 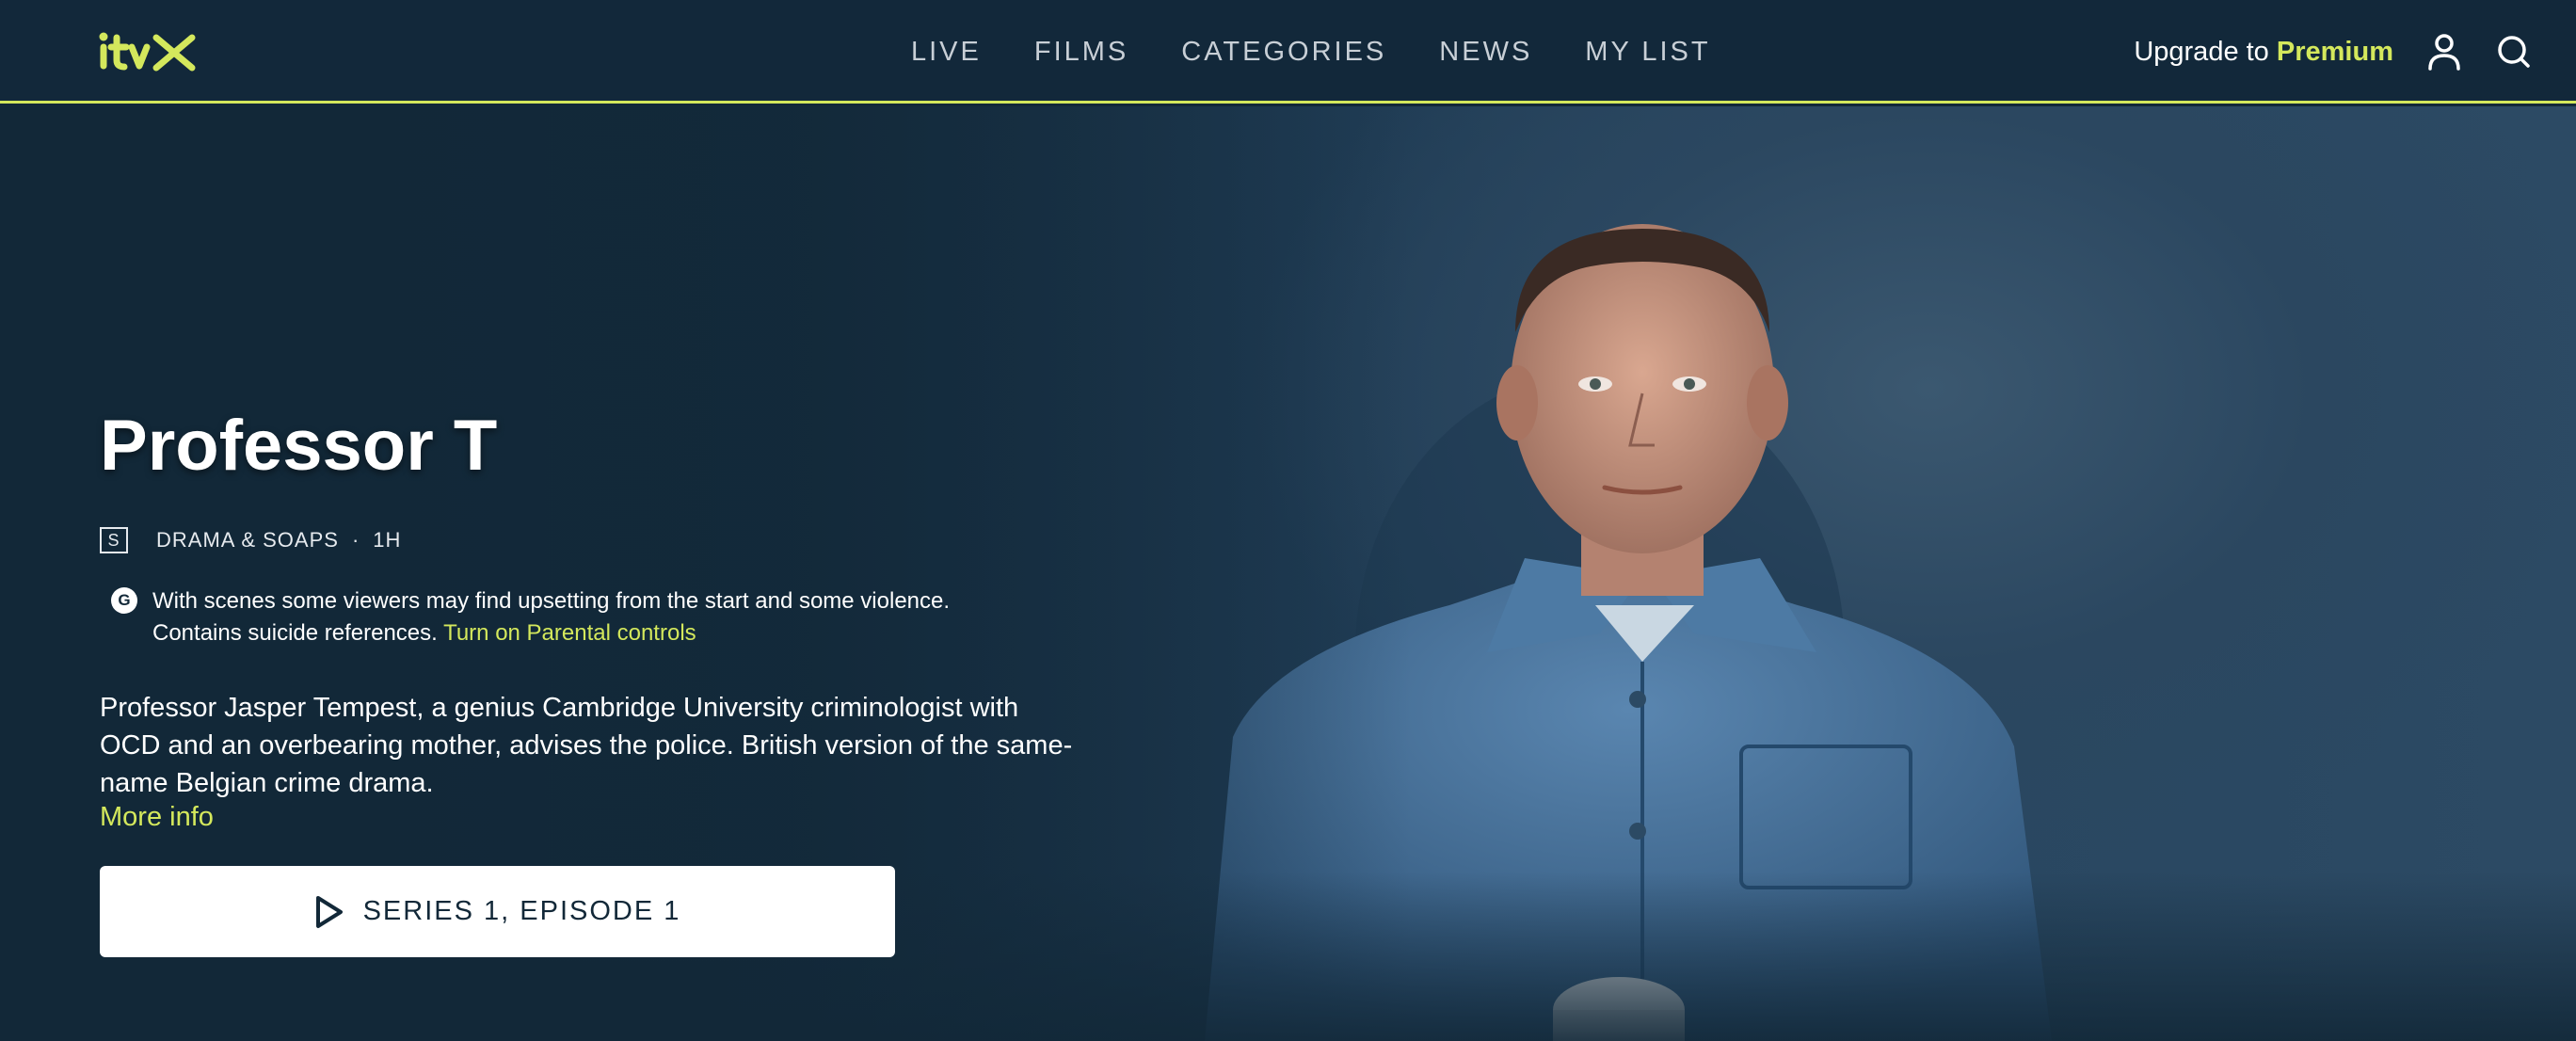 I want to click on guidance-line-2: Contains suicide references., so click(x=295, y=633).